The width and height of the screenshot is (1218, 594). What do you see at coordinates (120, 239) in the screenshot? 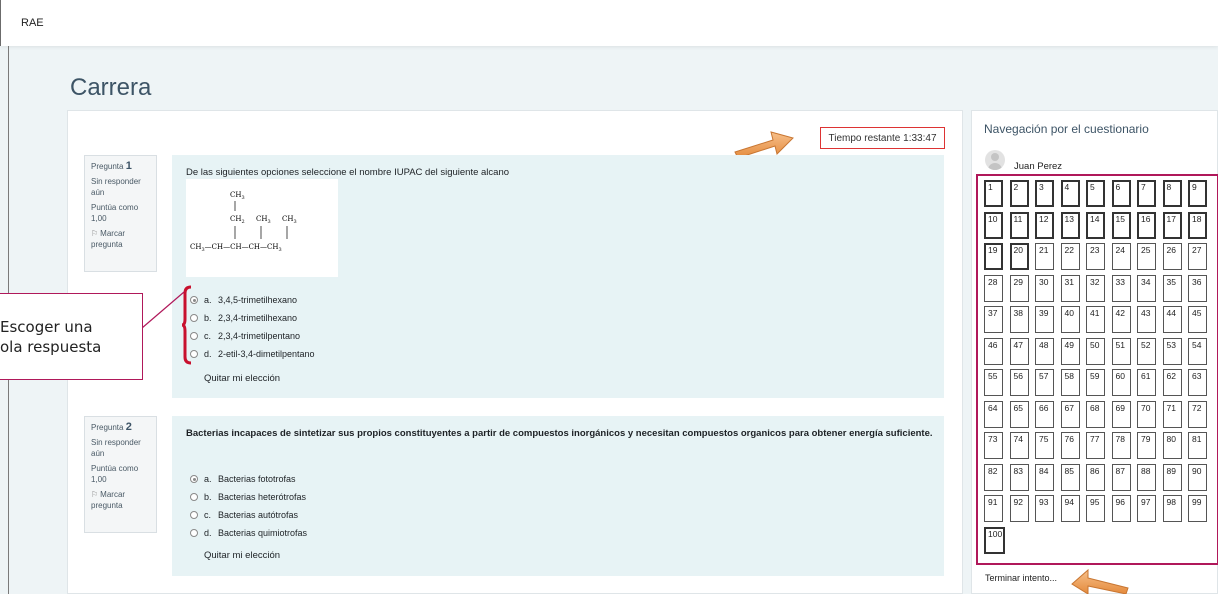
I see `flag-question-link: ⚐ Marcar pregunta` at bounding box center [120, 239].